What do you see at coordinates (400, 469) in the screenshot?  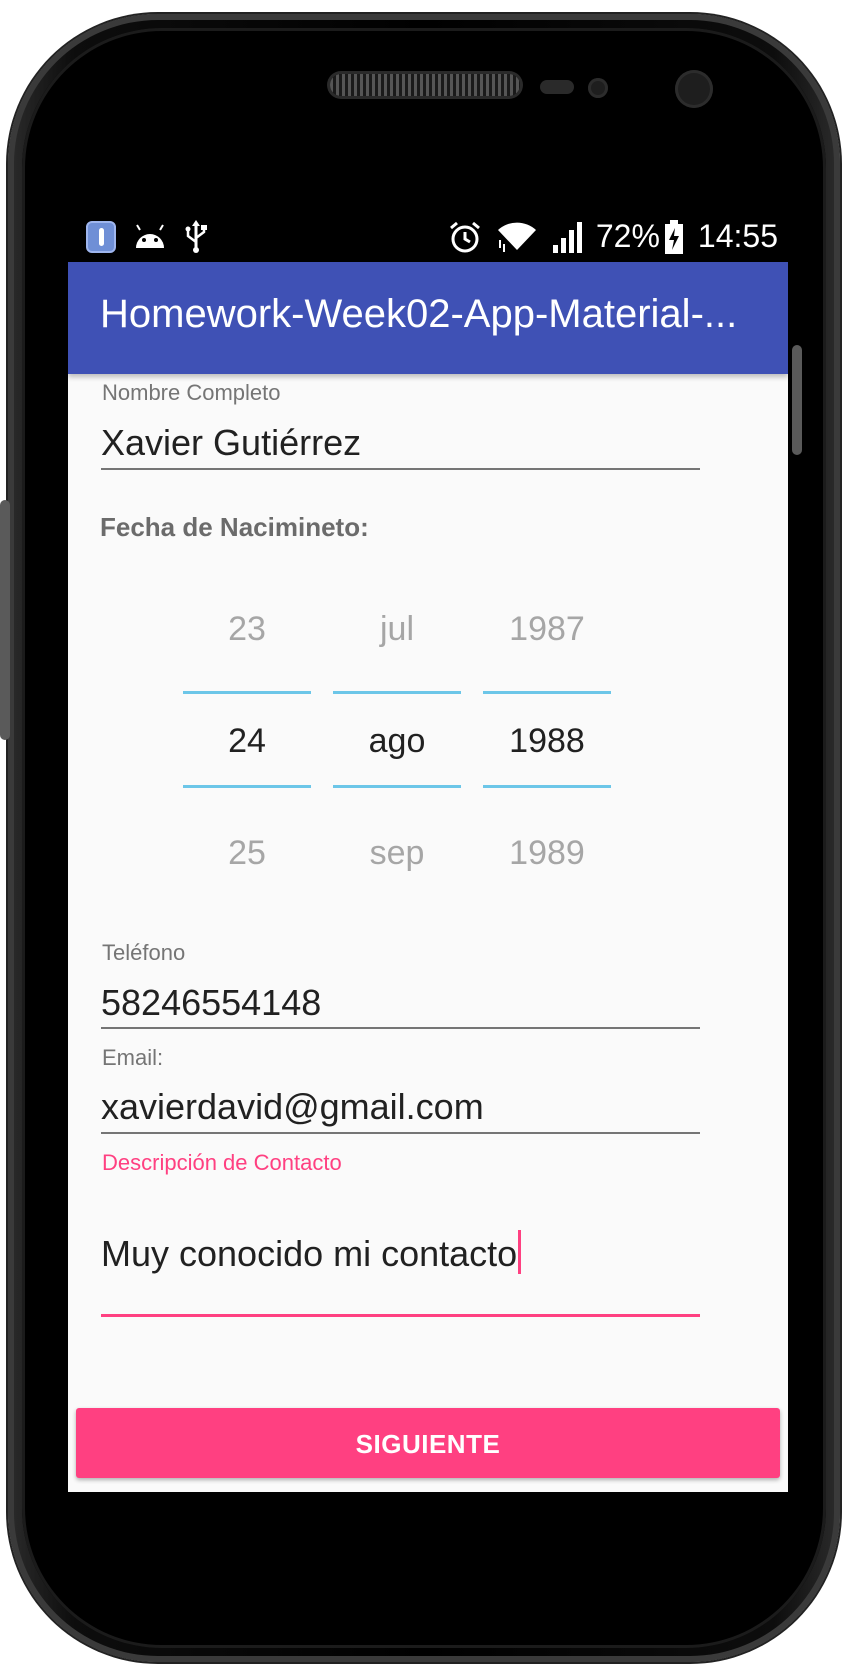 I see `name-field-underline` at bounding box center [400, 469].